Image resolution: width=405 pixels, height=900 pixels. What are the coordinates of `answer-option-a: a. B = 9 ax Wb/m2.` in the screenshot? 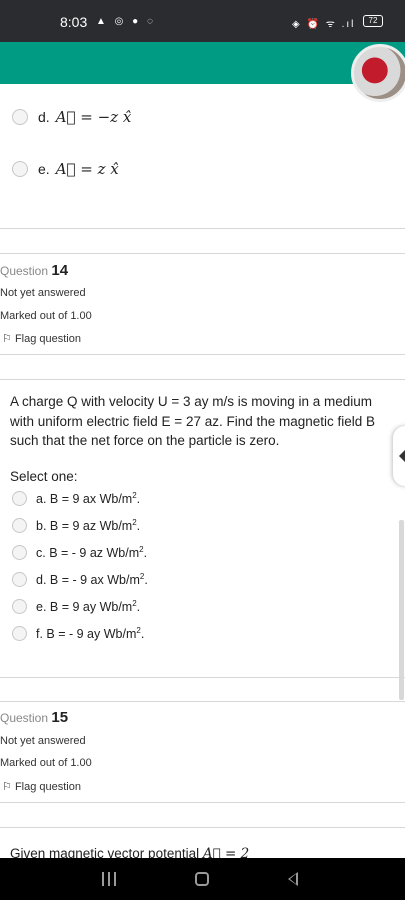 It's located at (76, 498).